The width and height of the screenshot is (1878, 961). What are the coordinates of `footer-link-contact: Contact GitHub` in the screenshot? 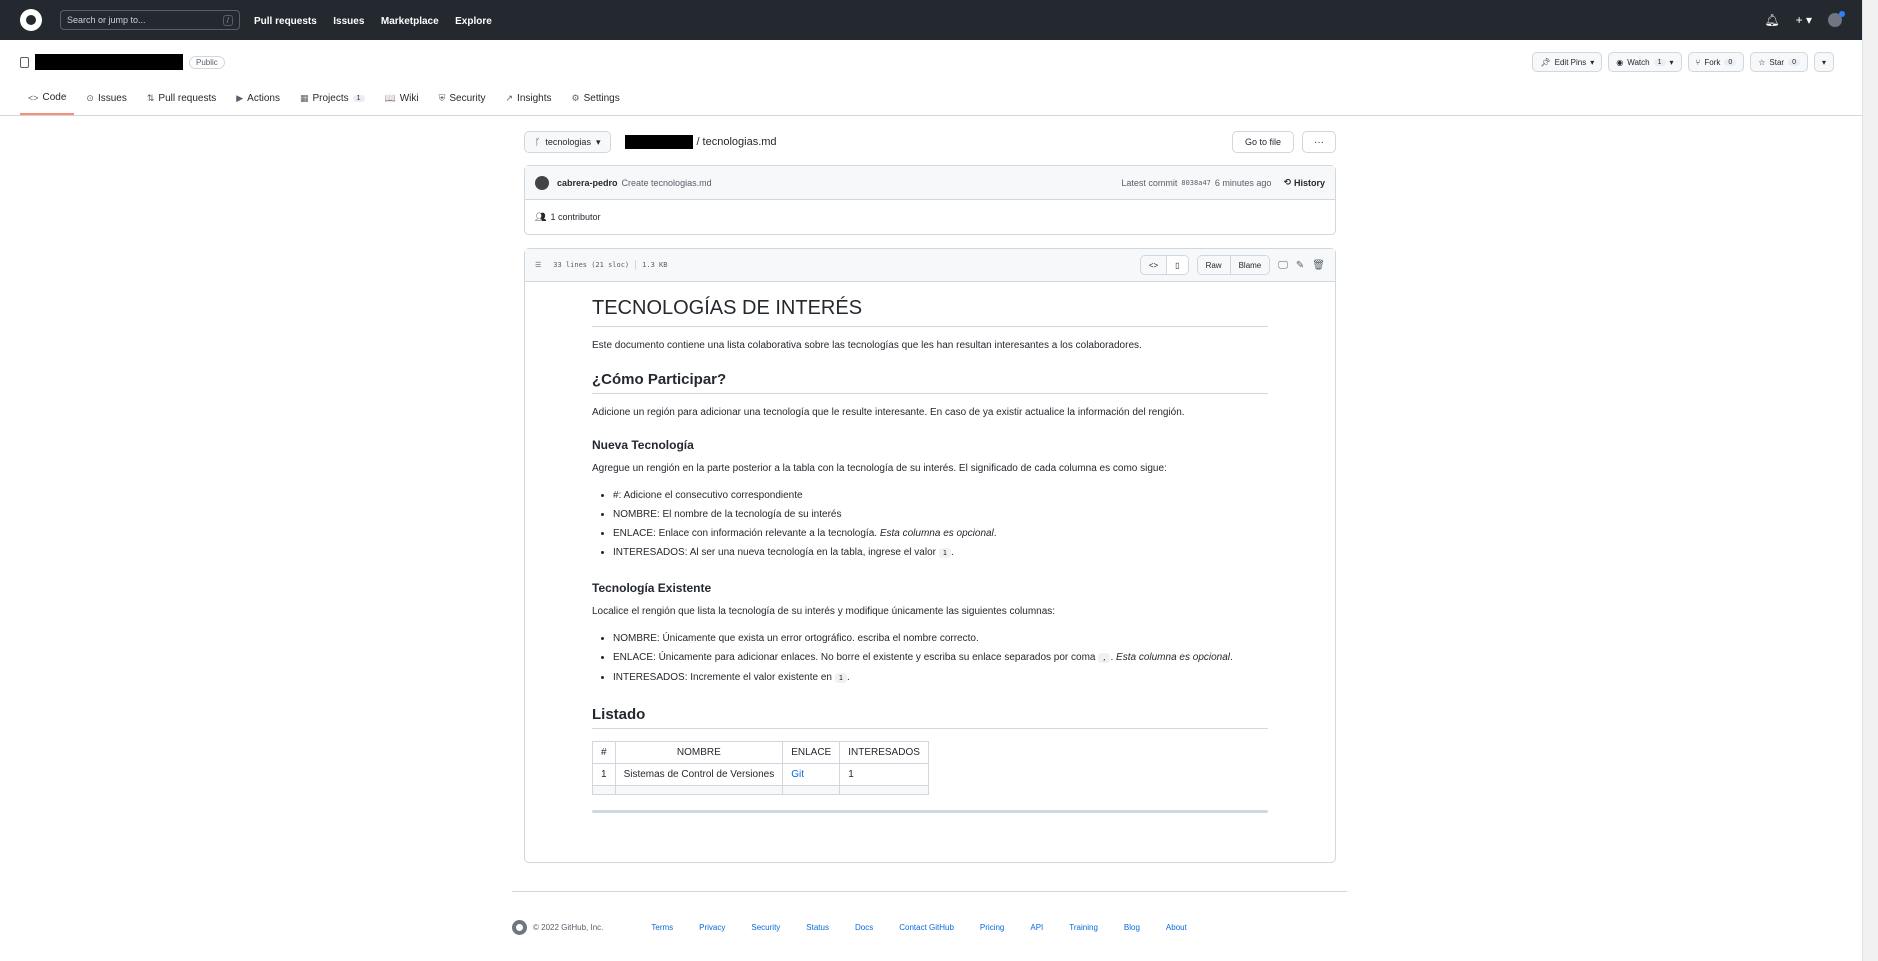 It's located at (926, 927).